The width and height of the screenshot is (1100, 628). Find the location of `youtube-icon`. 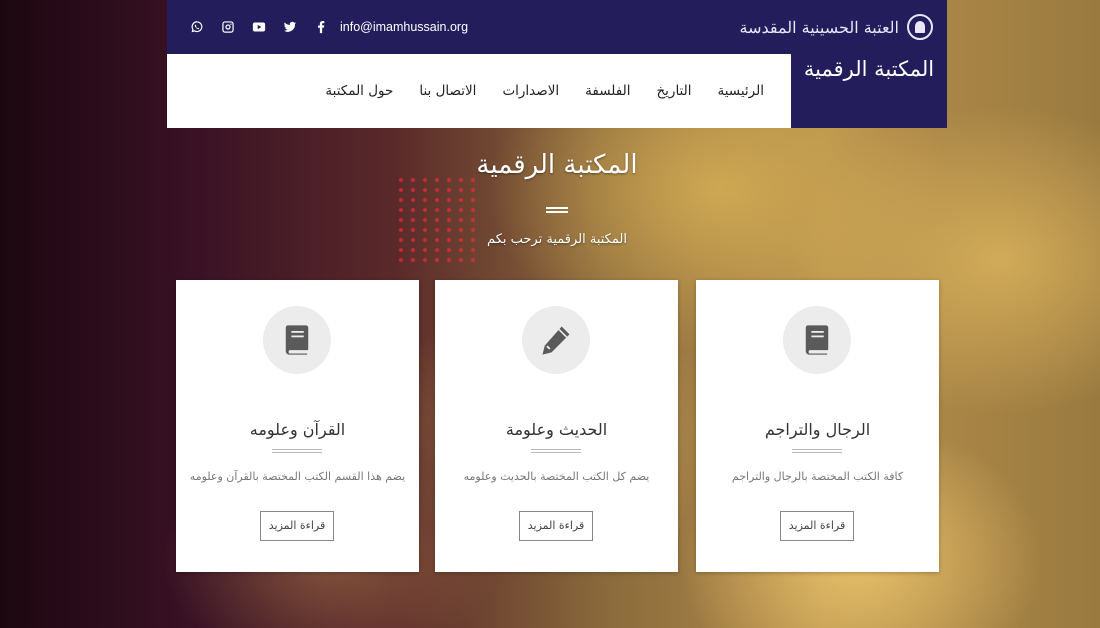

youtube-icon is located at coordinates (258, 27).